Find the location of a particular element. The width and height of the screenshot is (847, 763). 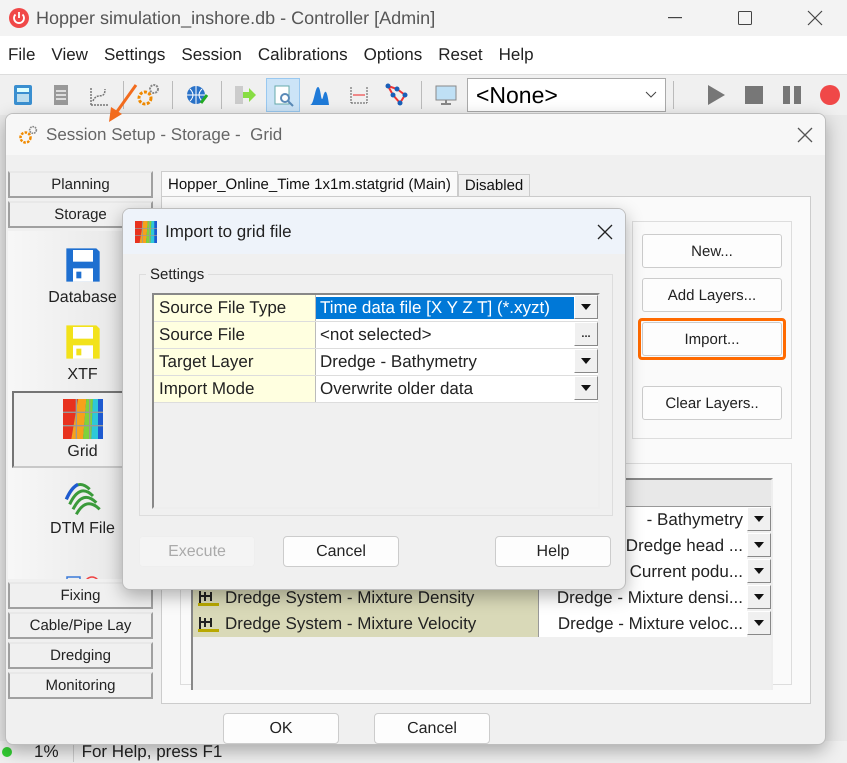

menu-item: Calibrations is located at coordinates (303, 55).